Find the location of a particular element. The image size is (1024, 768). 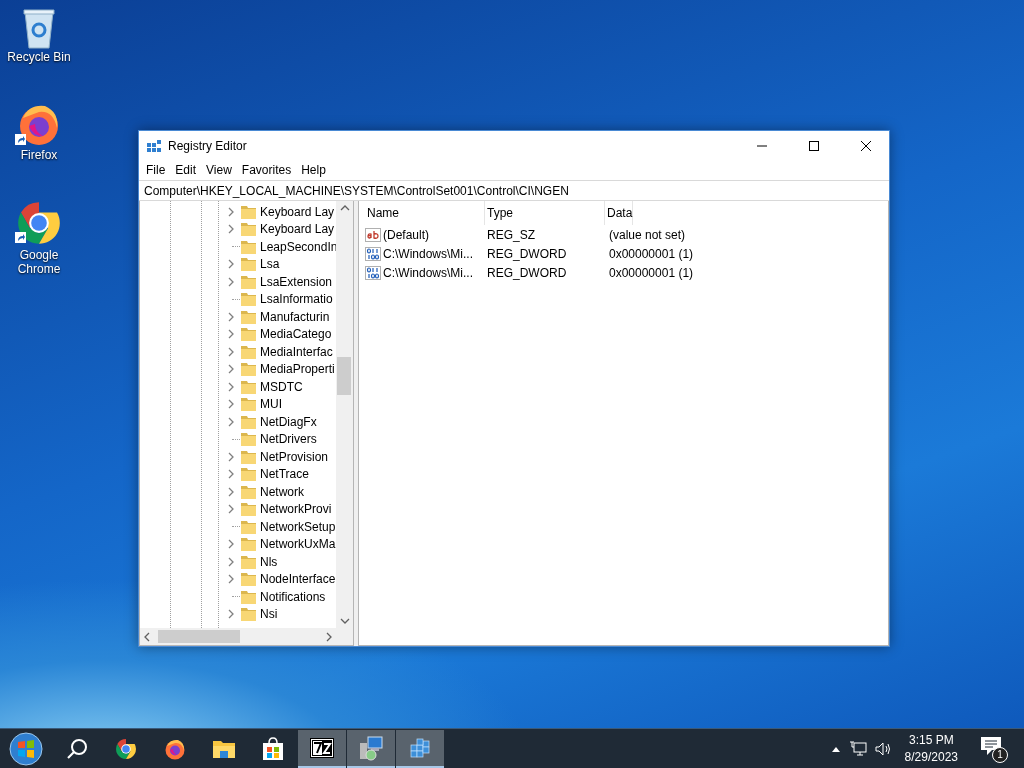

scroll-right-icon is located at coordinates (329, 636).